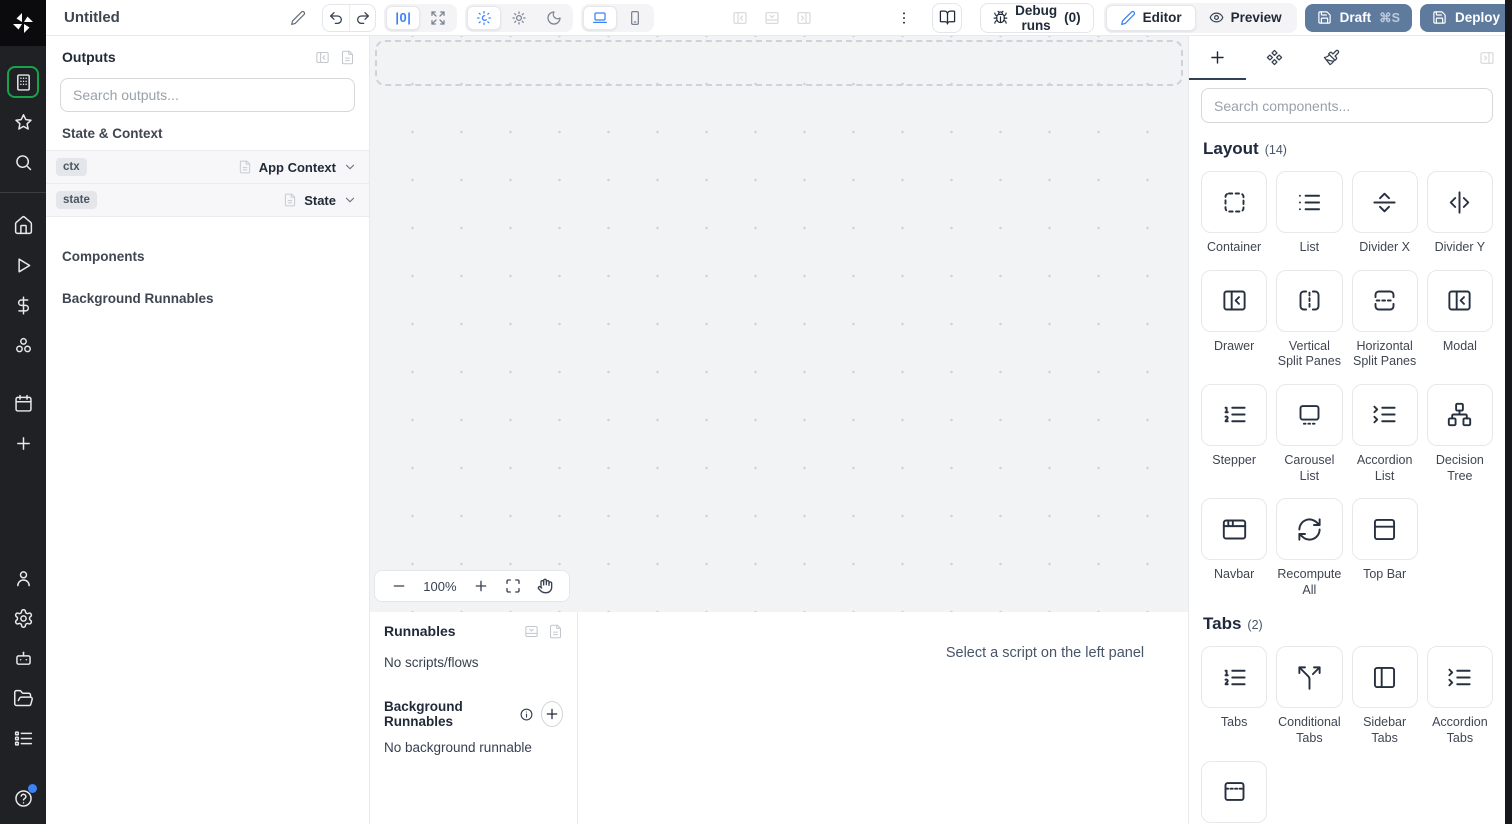 This screenshot has width=1512, height=824. I want to click on preview-label: Preview, so click(1256, 17).